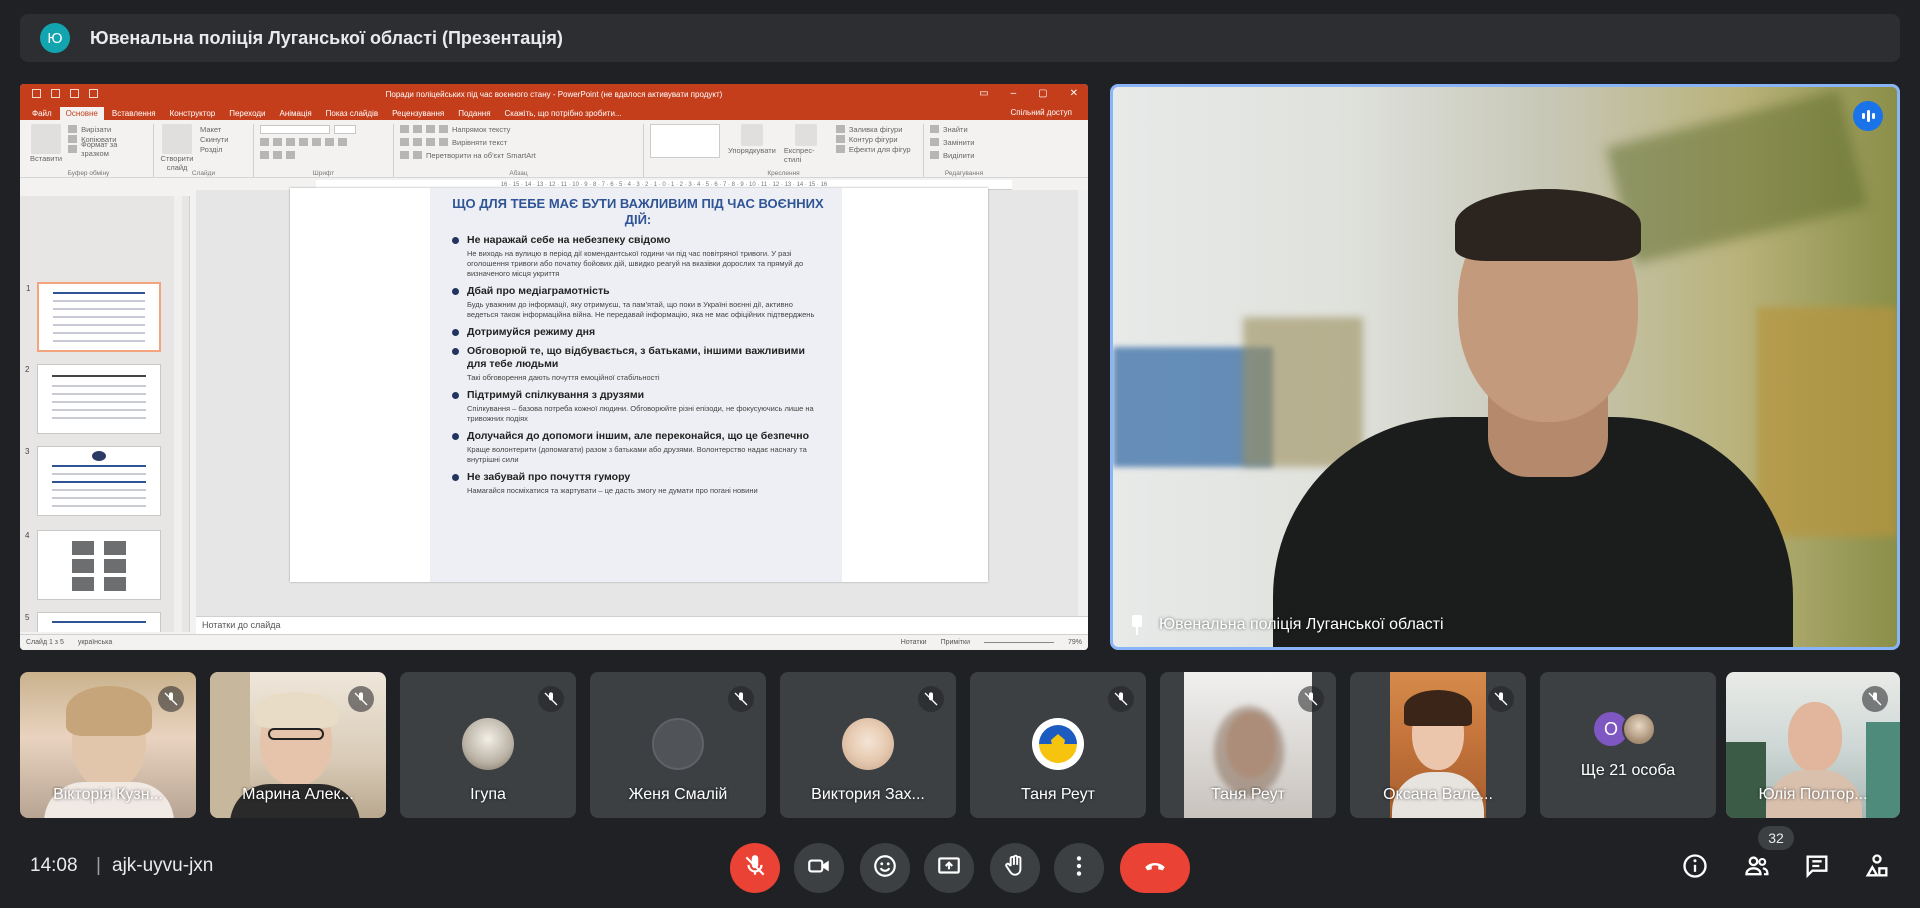 The image size is (1920, 908). Describe the element at coordinates (1137, 625) in the screenshot. I see `pin-icon` at that location.